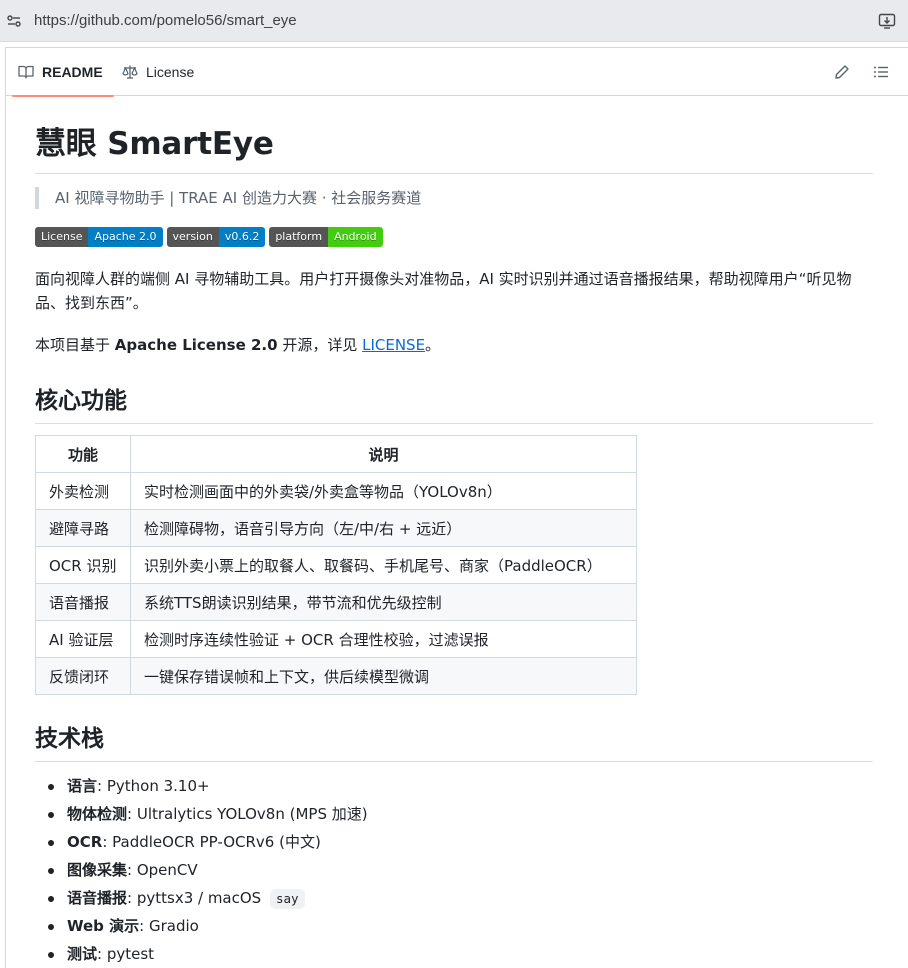 Image resolution: width=908 pixels, height=968 pixels. I want to click on table-cell: 实时检测画面中的外卖袋/外卖盒等物品（YOLOv8n）, so click(383, 491).